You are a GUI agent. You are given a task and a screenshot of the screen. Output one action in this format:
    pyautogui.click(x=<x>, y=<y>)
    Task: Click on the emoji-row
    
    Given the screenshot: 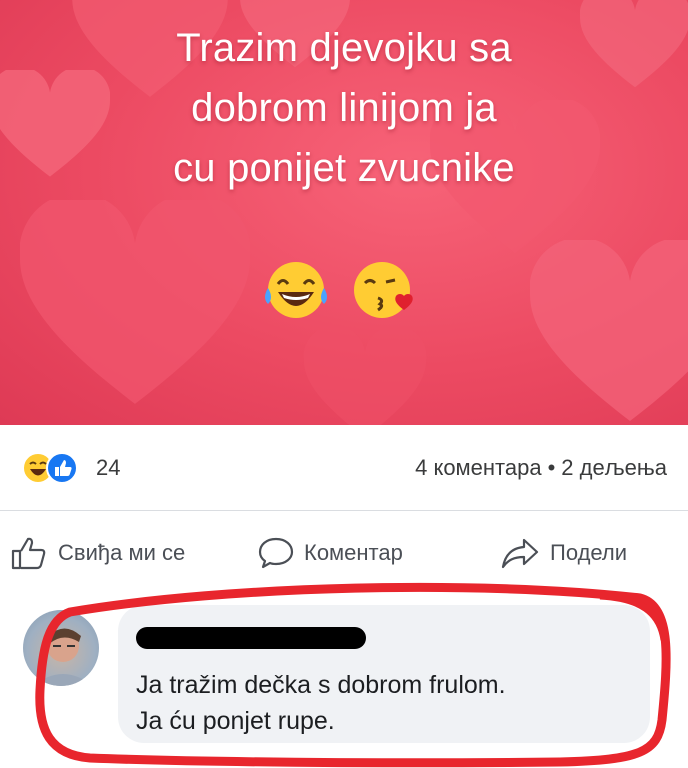 What is the action you would take?
    pyautogui.click(x=345, y=290)
    